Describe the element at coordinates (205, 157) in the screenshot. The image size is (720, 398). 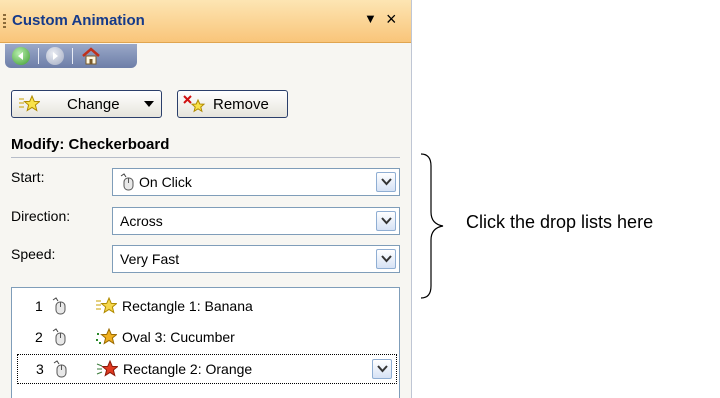
I see `section-divider` at that location.